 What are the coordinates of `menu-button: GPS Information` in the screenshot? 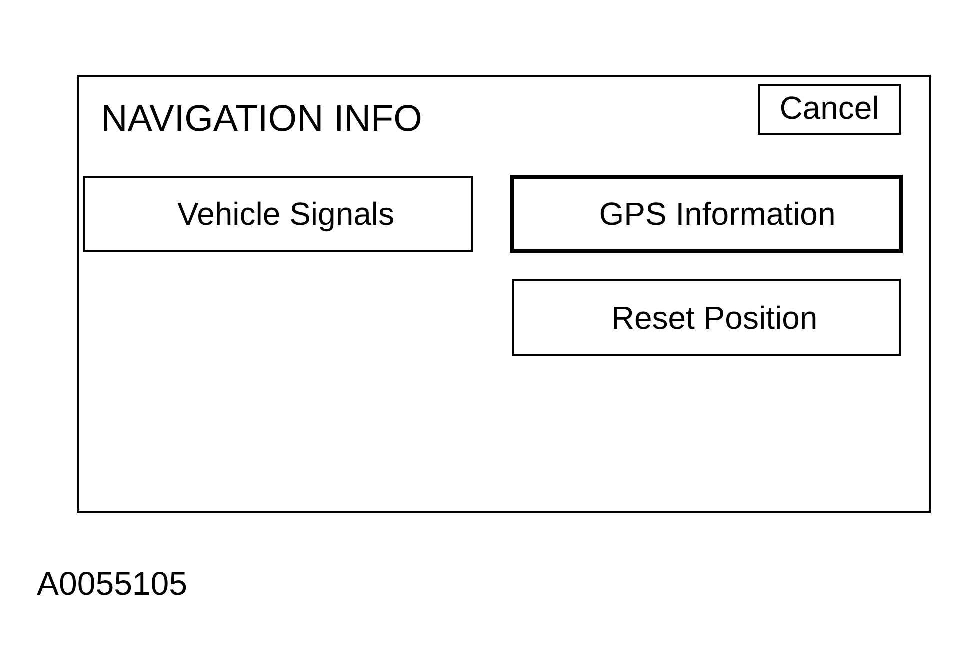 It's located at (706, 214).